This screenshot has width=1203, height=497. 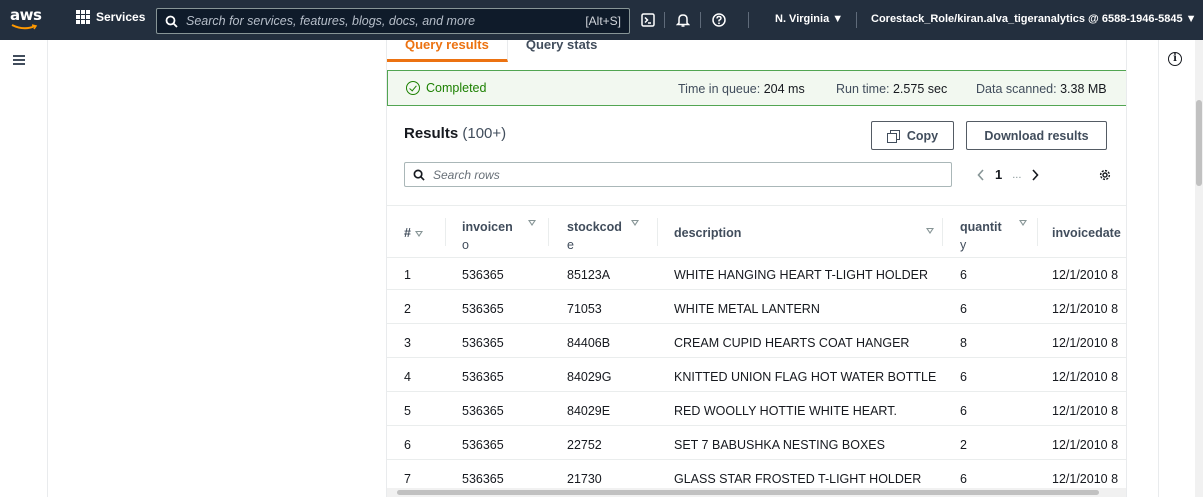 I want to click on cell-description: WHITE HANGING HEART T-LIGHT HOLDER, so click(x=801, y=275).